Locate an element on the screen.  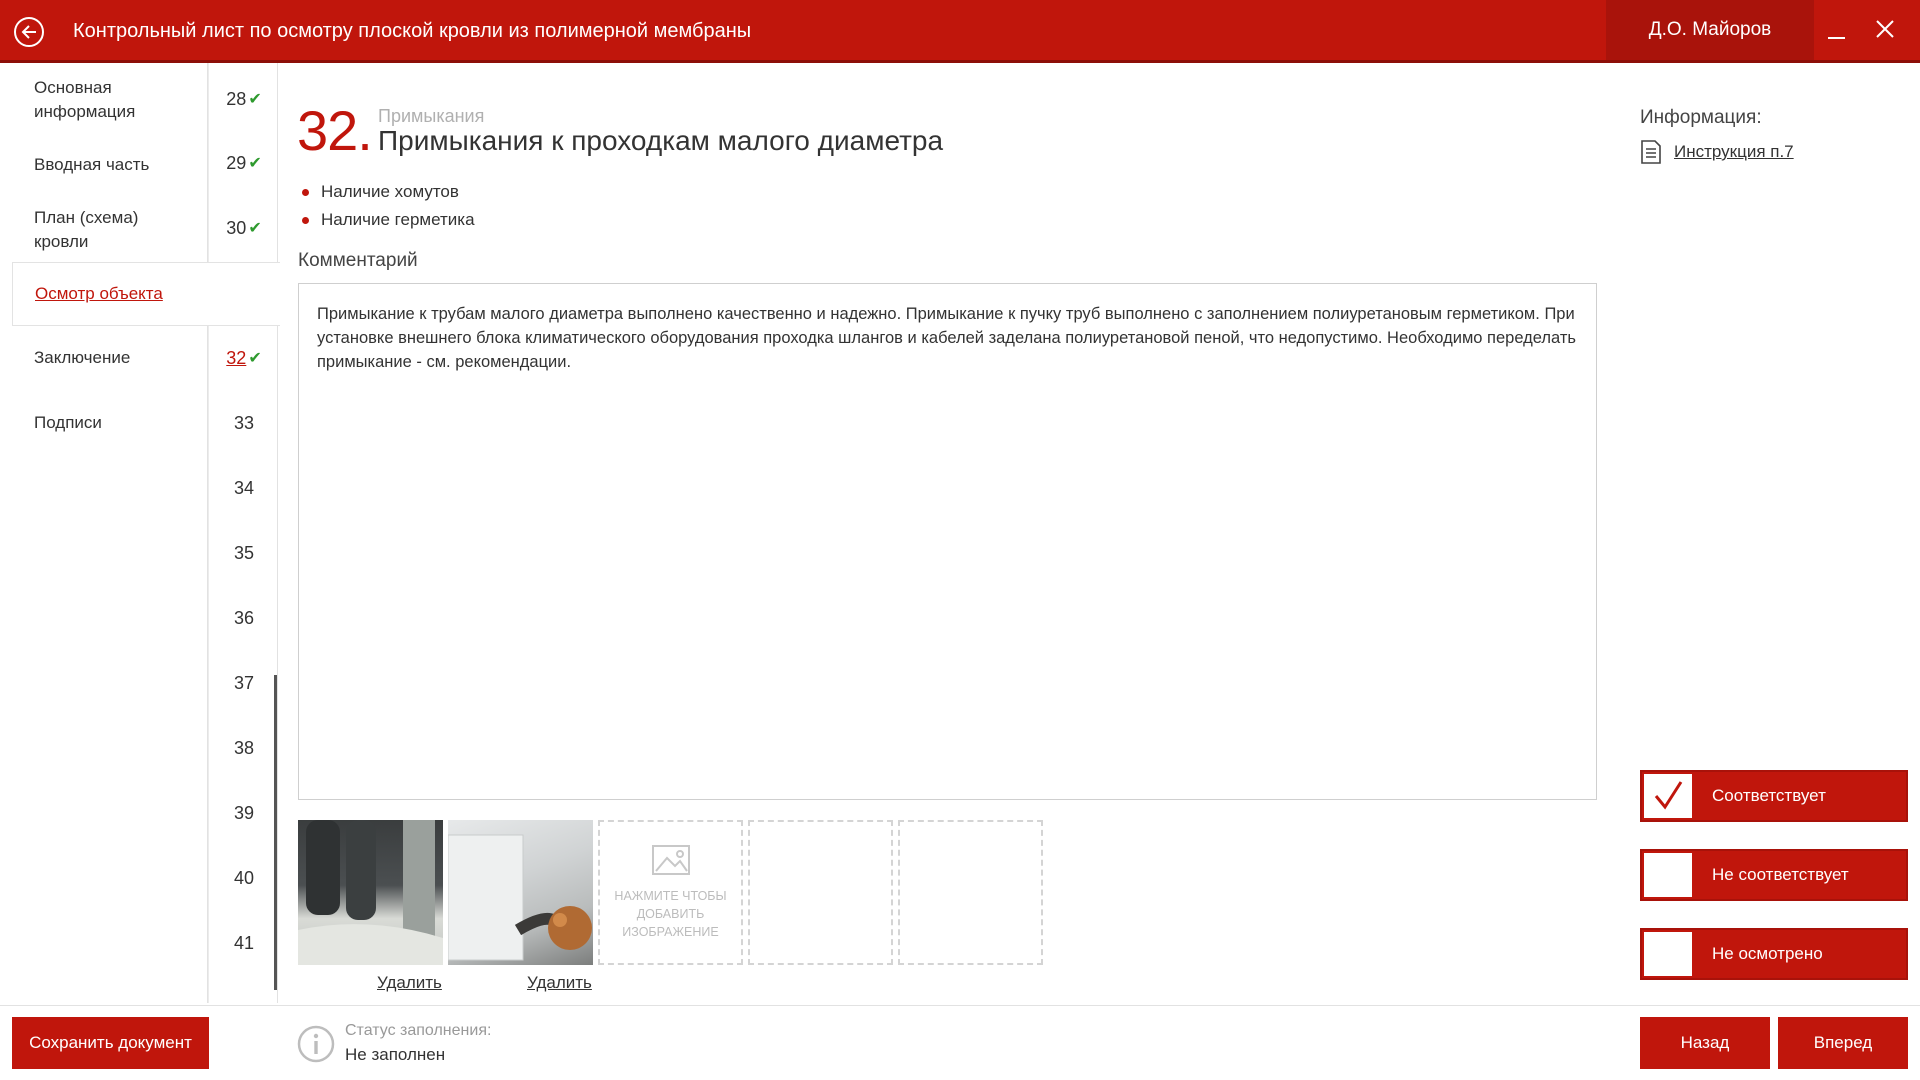
question-number: 36 is located at coordinates (244, 617).